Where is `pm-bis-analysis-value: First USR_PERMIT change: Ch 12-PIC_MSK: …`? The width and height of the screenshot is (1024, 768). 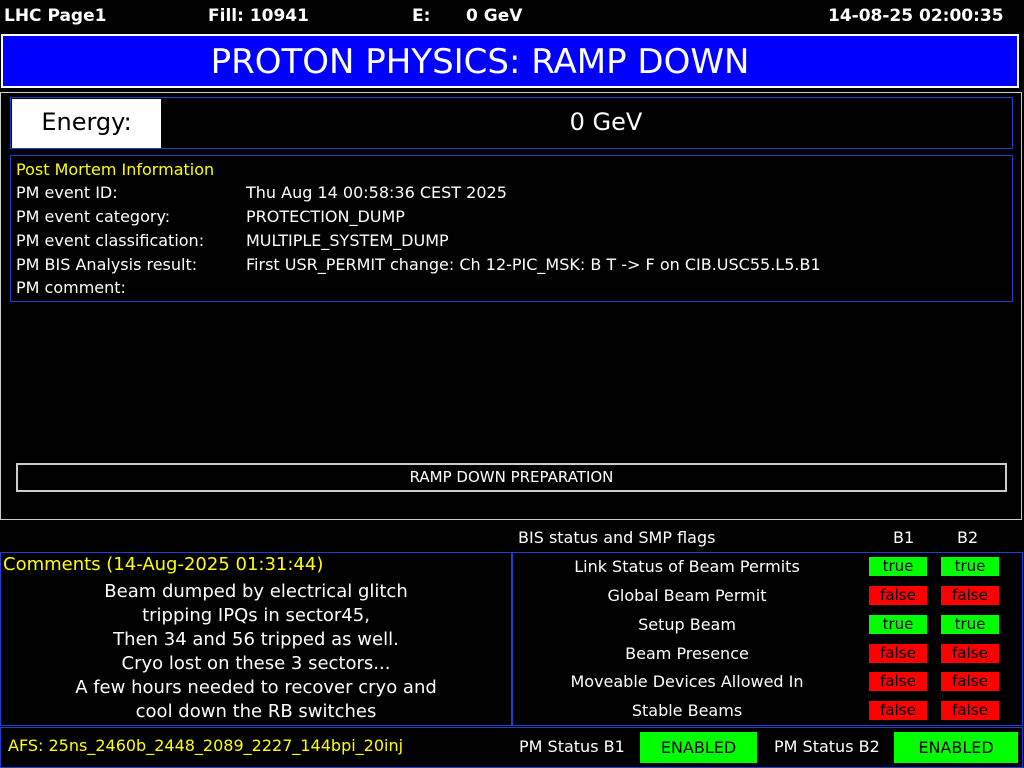 pm-bis-analysis-value: First USR_PERMIT change: Ch 12-PIC_MSK: … is located at coordinates (533, 264).